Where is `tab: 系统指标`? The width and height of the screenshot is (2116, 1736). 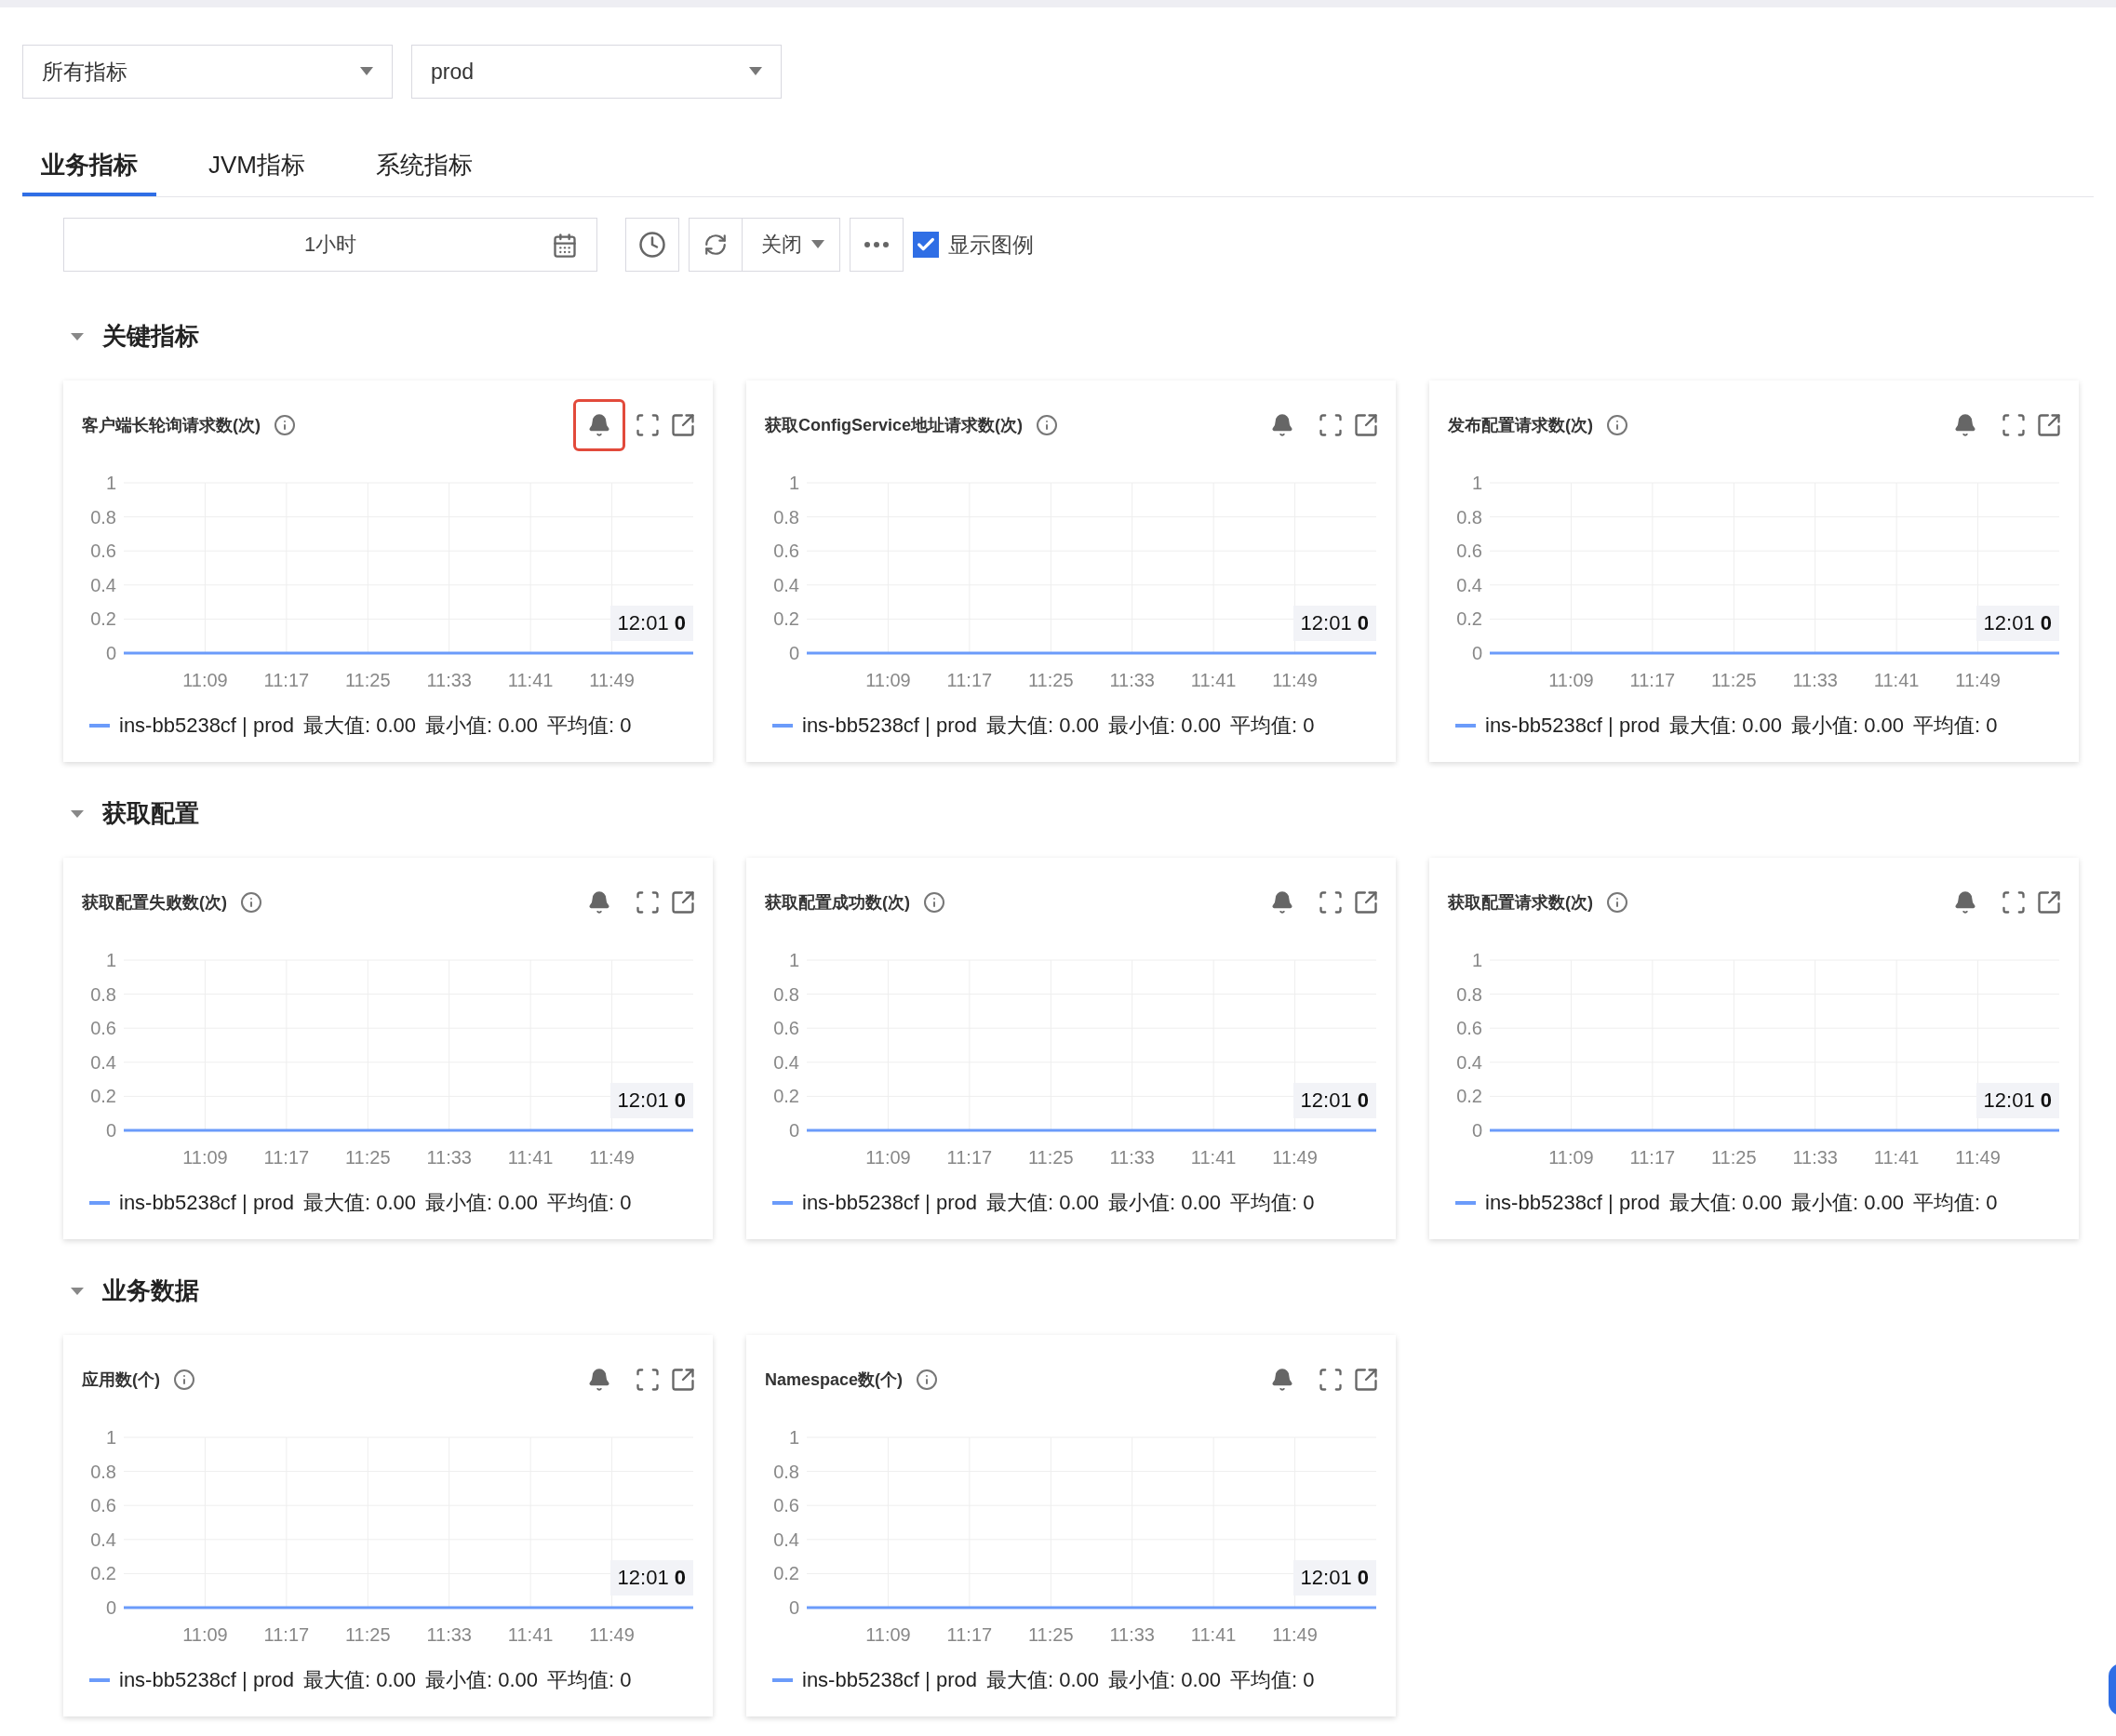 tab: 系统指标 is located at coordinates (424, 172).